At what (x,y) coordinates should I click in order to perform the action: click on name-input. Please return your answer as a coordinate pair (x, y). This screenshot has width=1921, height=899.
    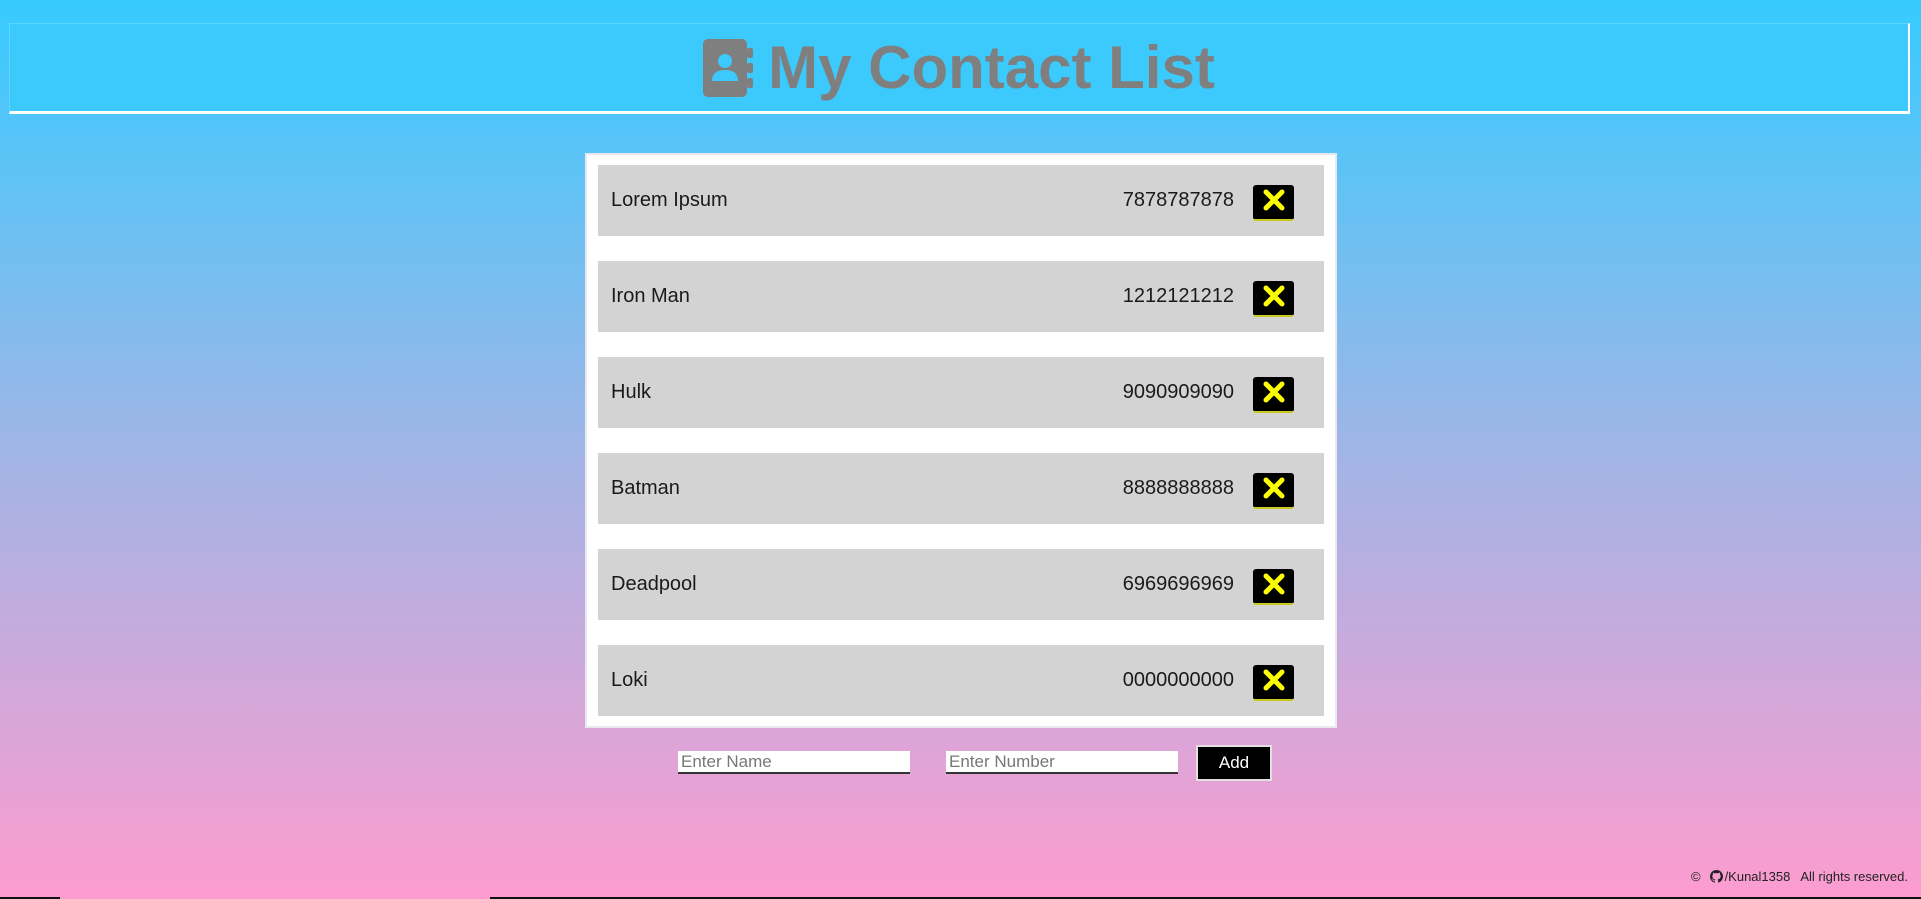
    Looking at the image, I should click on (794, 762).